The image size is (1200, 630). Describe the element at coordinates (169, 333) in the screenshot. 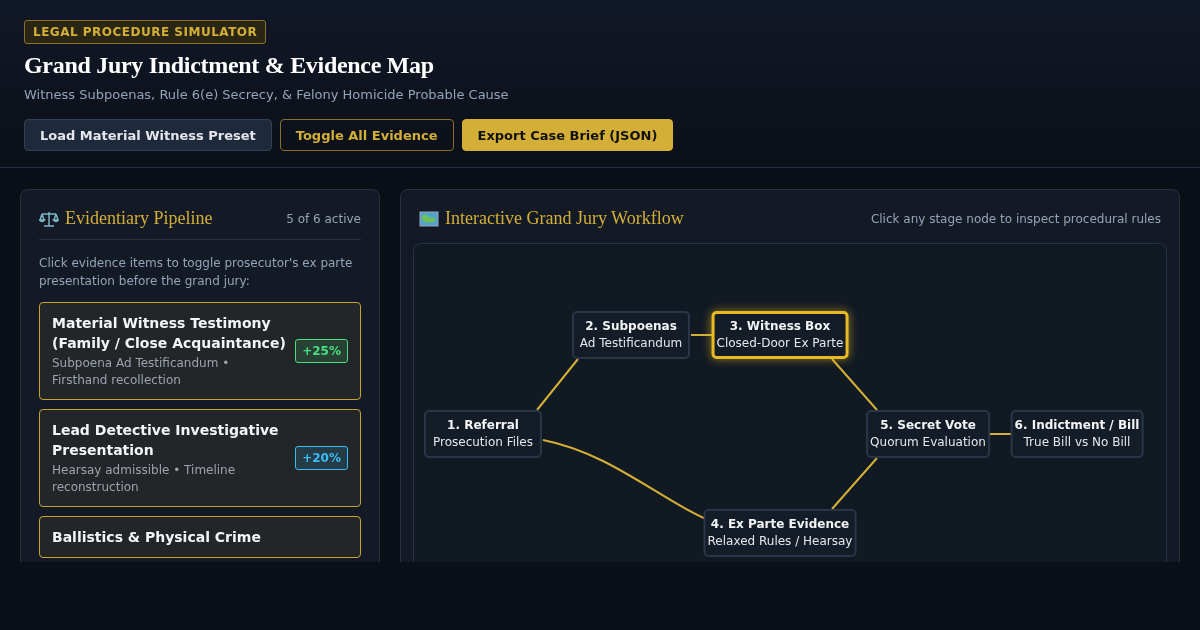

I see `evidence-title: Material Witness Testimony (Family / Close Acquaintance)` at that location.